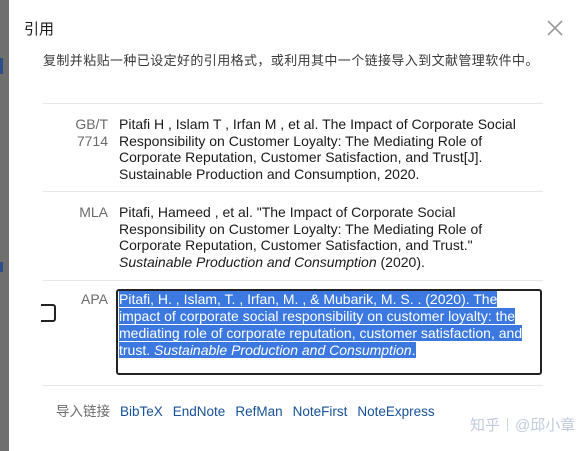 This screenshot has height=451, width=587. I want to click on dialog-description: 复制并粘贴一种已设定好的引用格式，或利用其中一个链接导入到文献管理软件中。, so click(291, 60).